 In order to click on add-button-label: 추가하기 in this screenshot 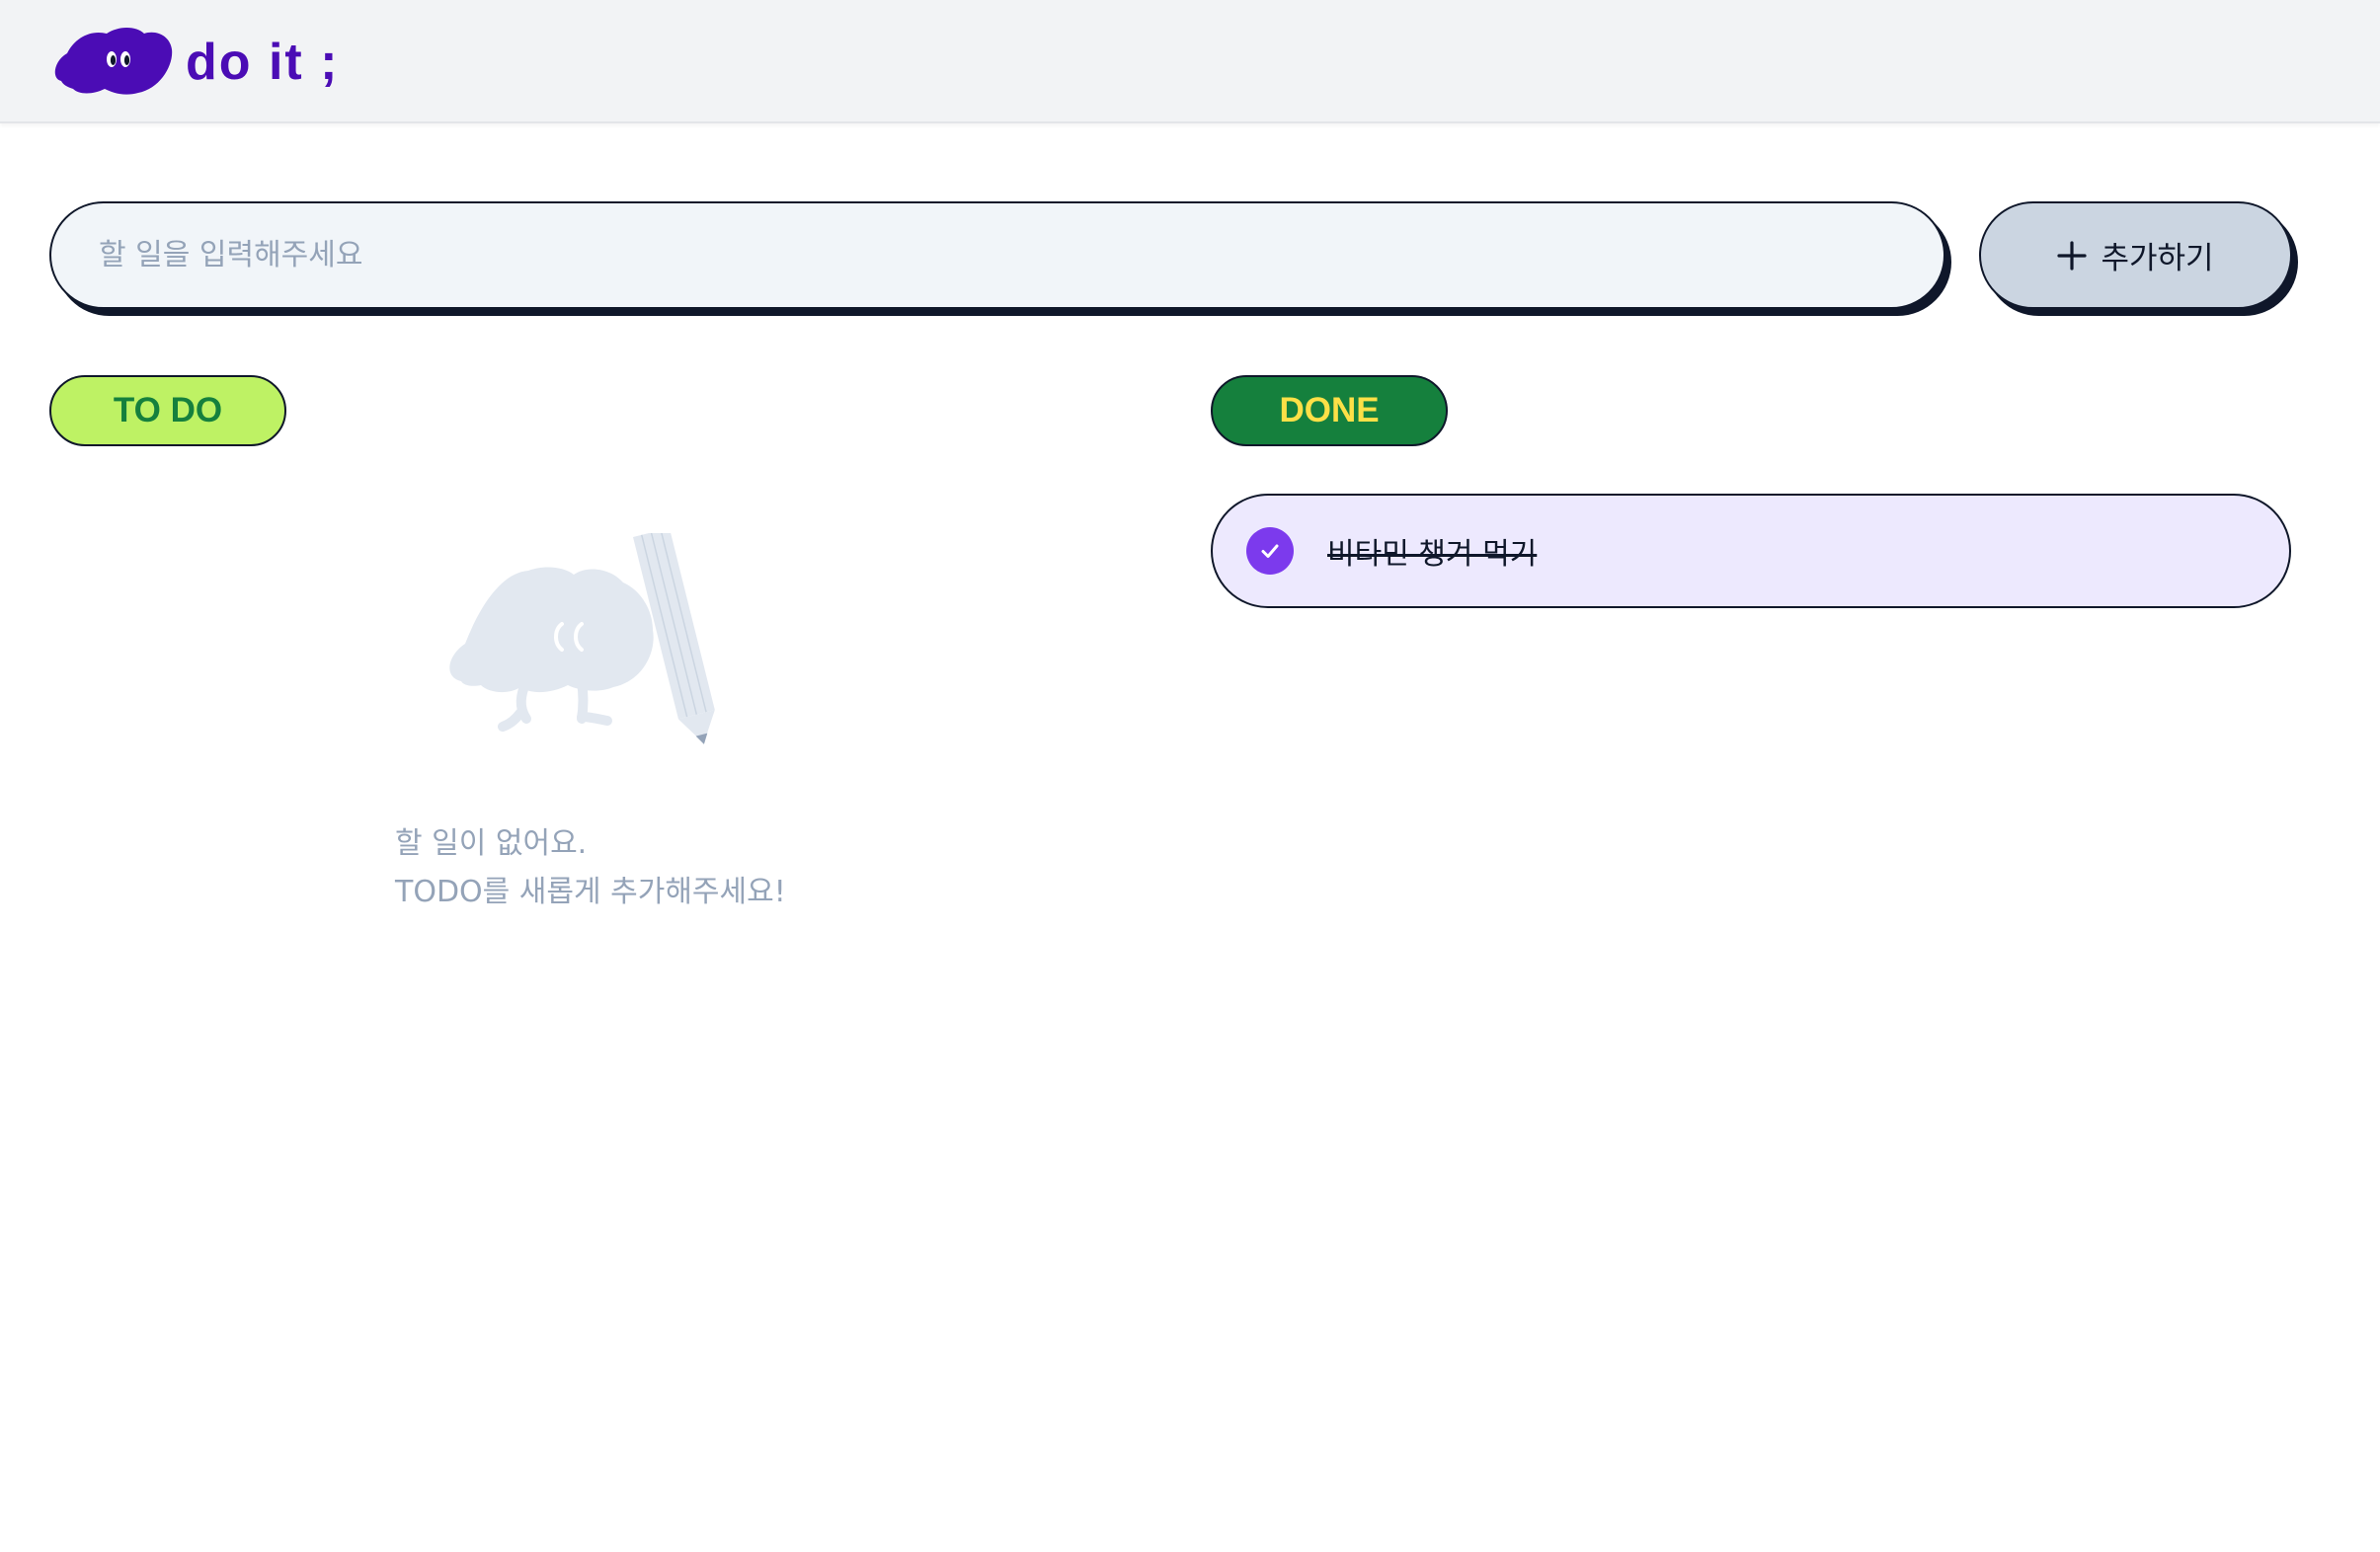, I will do `click(2157, 258)`.